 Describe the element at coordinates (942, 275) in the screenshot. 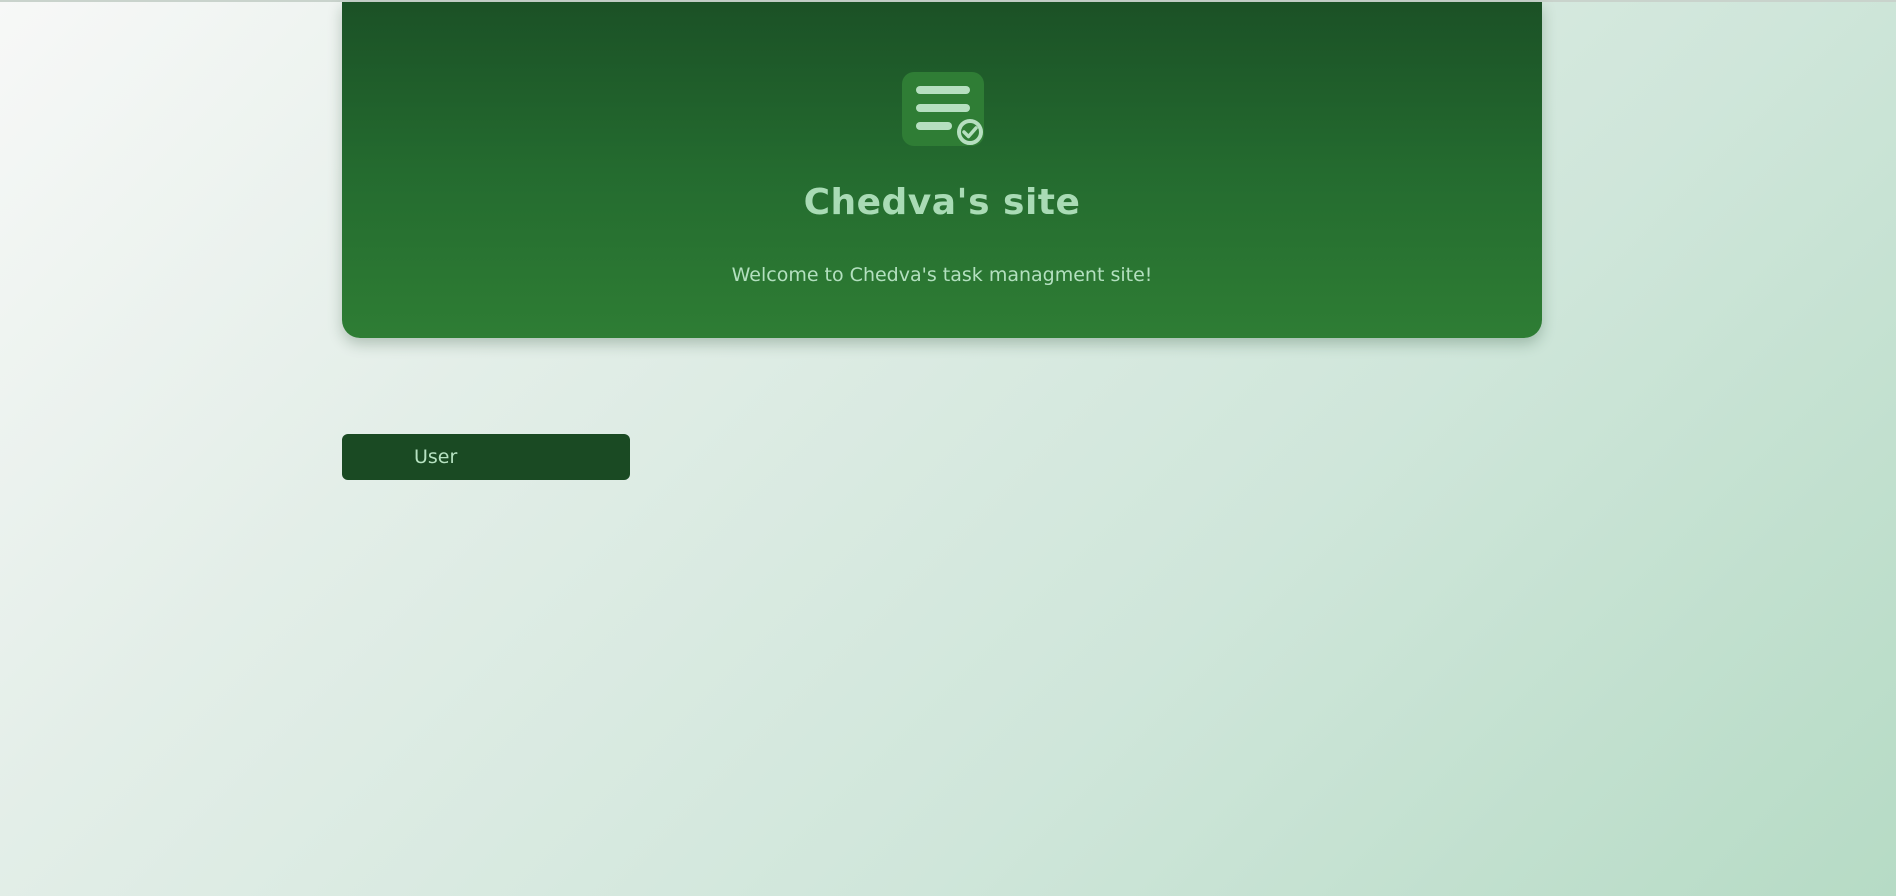

I see `welcome-subtitle: Welcome to Chedva's task managment site!` at that location.